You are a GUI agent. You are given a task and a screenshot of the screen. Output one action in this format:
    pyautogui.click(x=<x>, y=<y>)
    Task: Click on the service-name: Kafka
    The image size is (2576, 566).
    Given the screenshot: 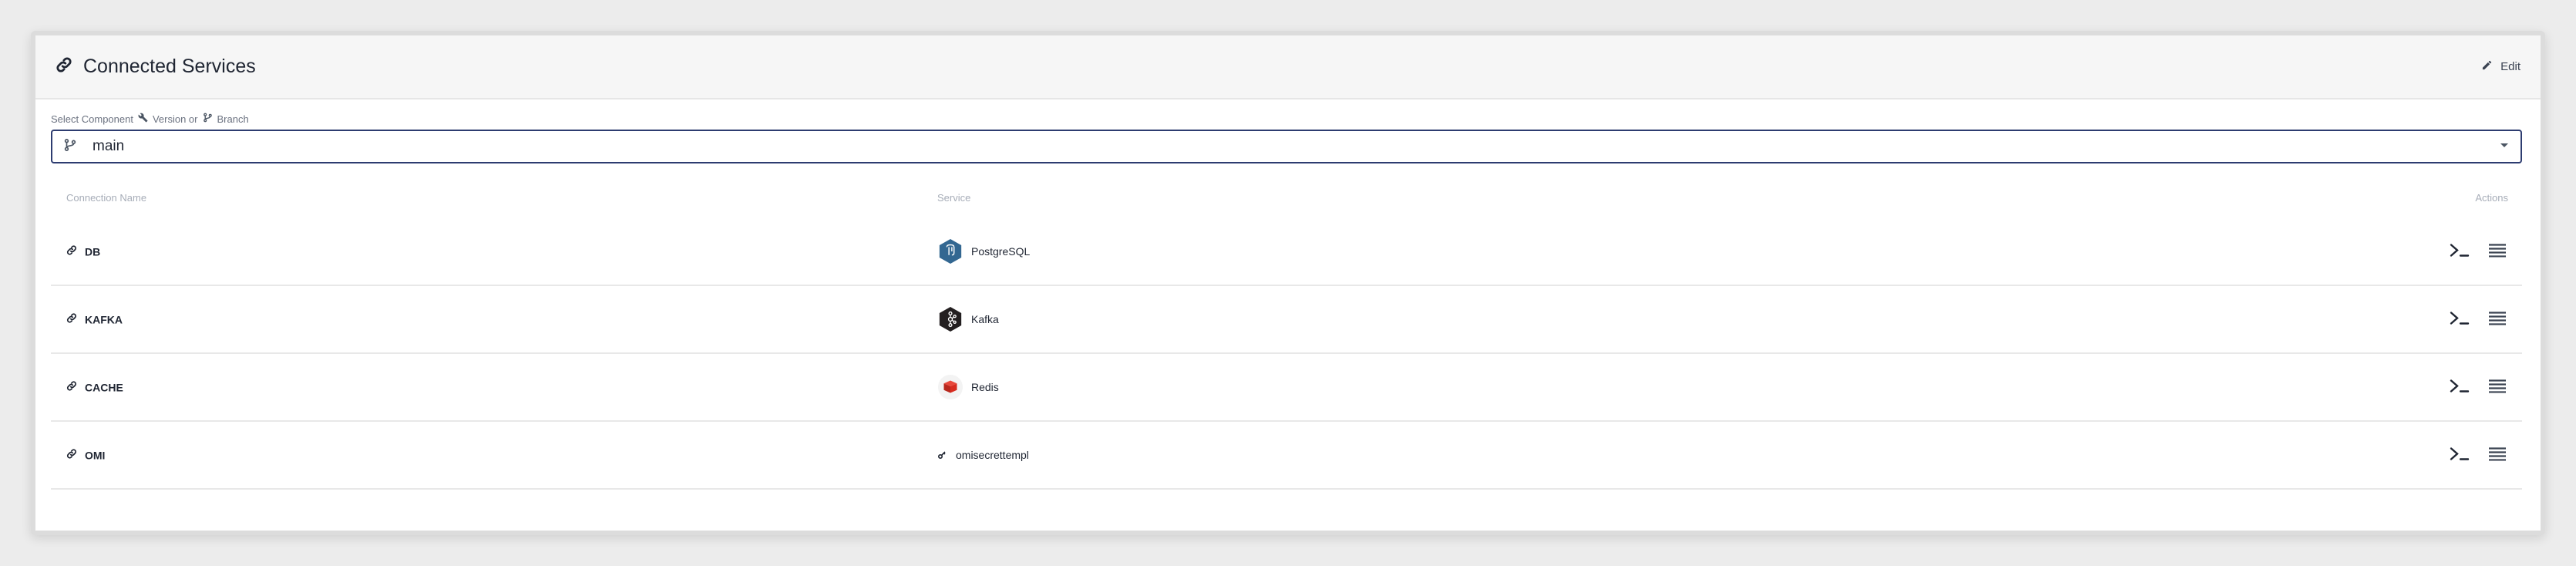 What is the action you would take?
    pyautogui.click(x=985, y=319)
    